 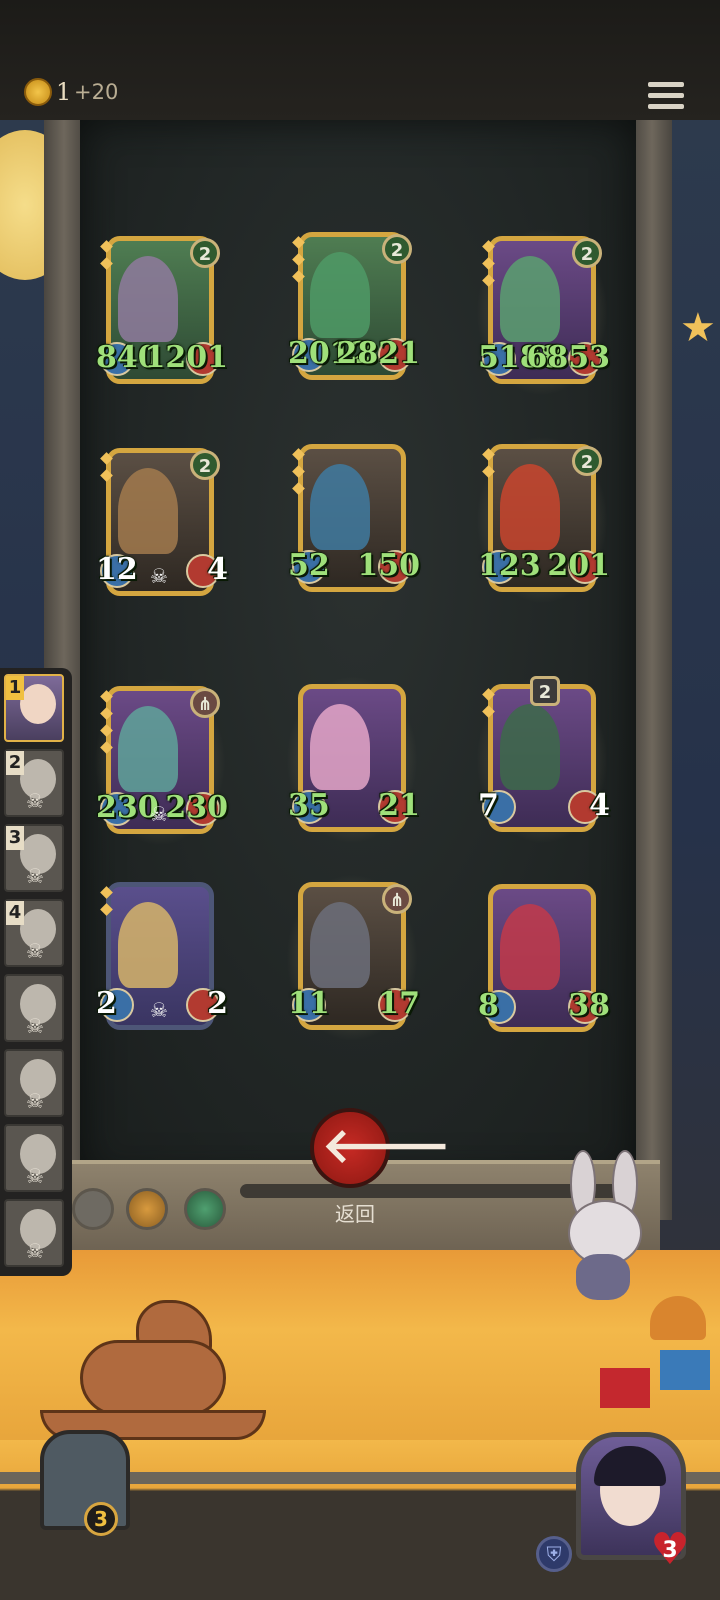 I want to click on minion-card: 7 4 2, so click(x=543, y=760).